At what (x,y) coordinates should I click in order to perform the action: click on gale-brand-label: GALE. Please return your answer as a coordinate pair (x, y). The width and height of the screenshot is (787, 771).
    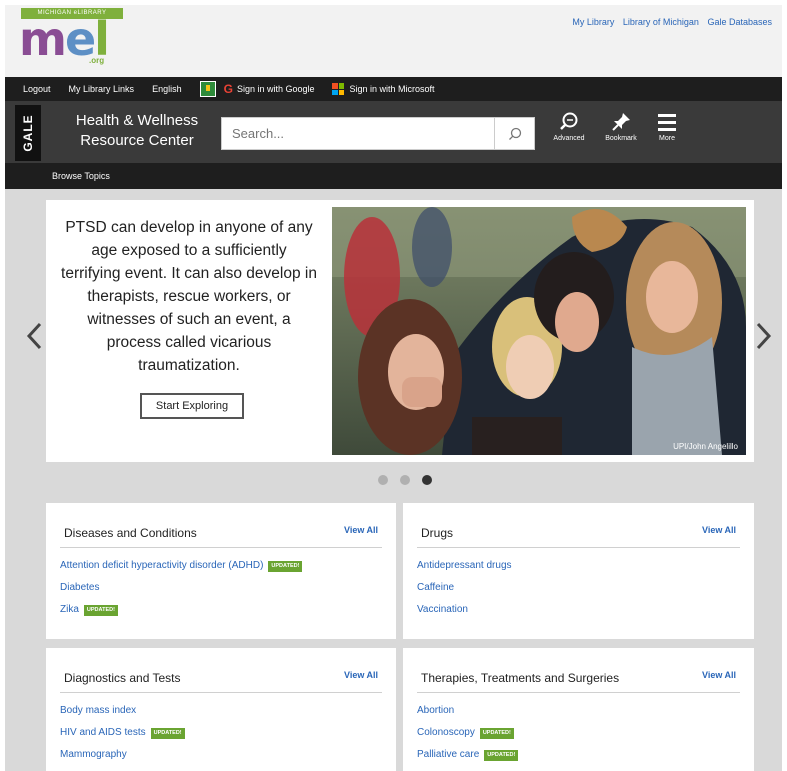
    Looking at the image, I should click on (28, 133).